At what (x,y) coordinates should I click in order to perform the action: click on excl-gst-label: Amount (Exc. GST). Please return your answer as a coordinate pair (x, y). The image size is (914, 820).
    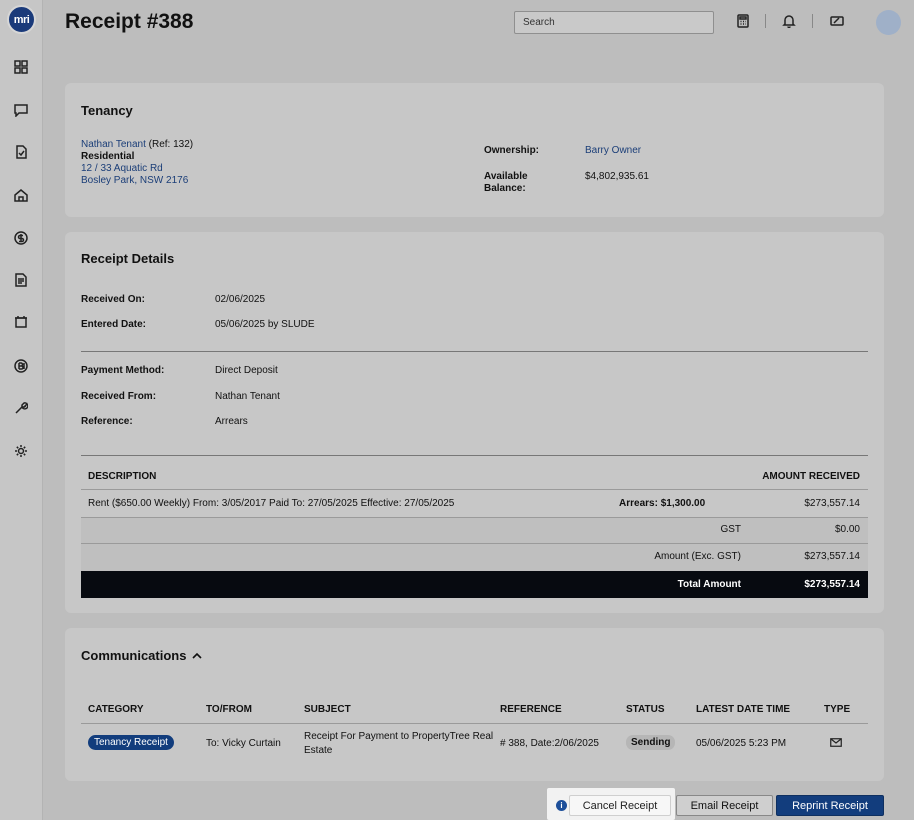
    Looking at the image, I should click on (697, 556).